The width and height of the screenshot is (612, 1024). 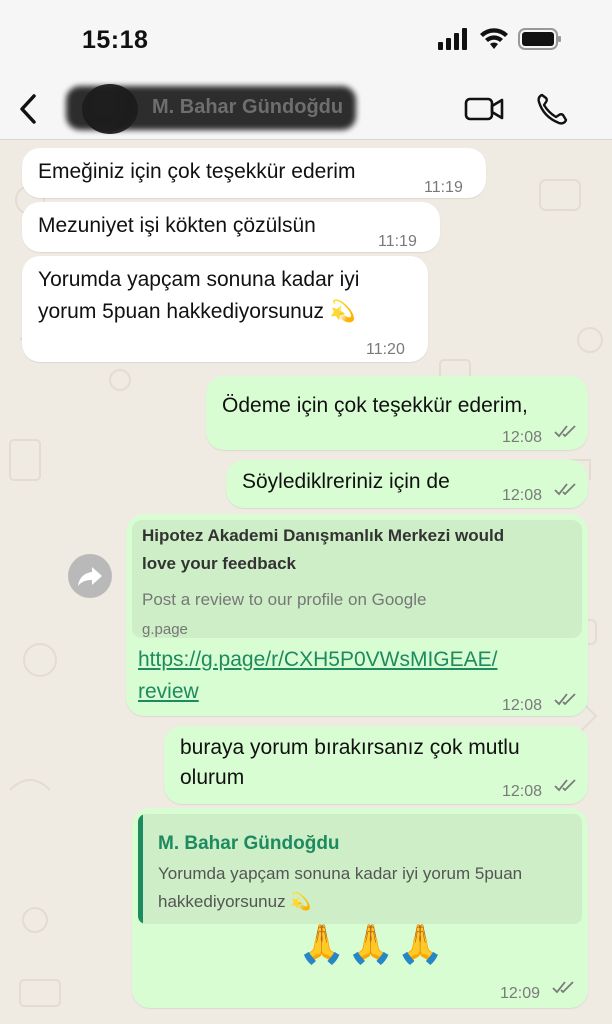 I want to click on review-link: https://g.page/r/CXH5P0VWsMIGEAE/, so click(x=317, y=659).